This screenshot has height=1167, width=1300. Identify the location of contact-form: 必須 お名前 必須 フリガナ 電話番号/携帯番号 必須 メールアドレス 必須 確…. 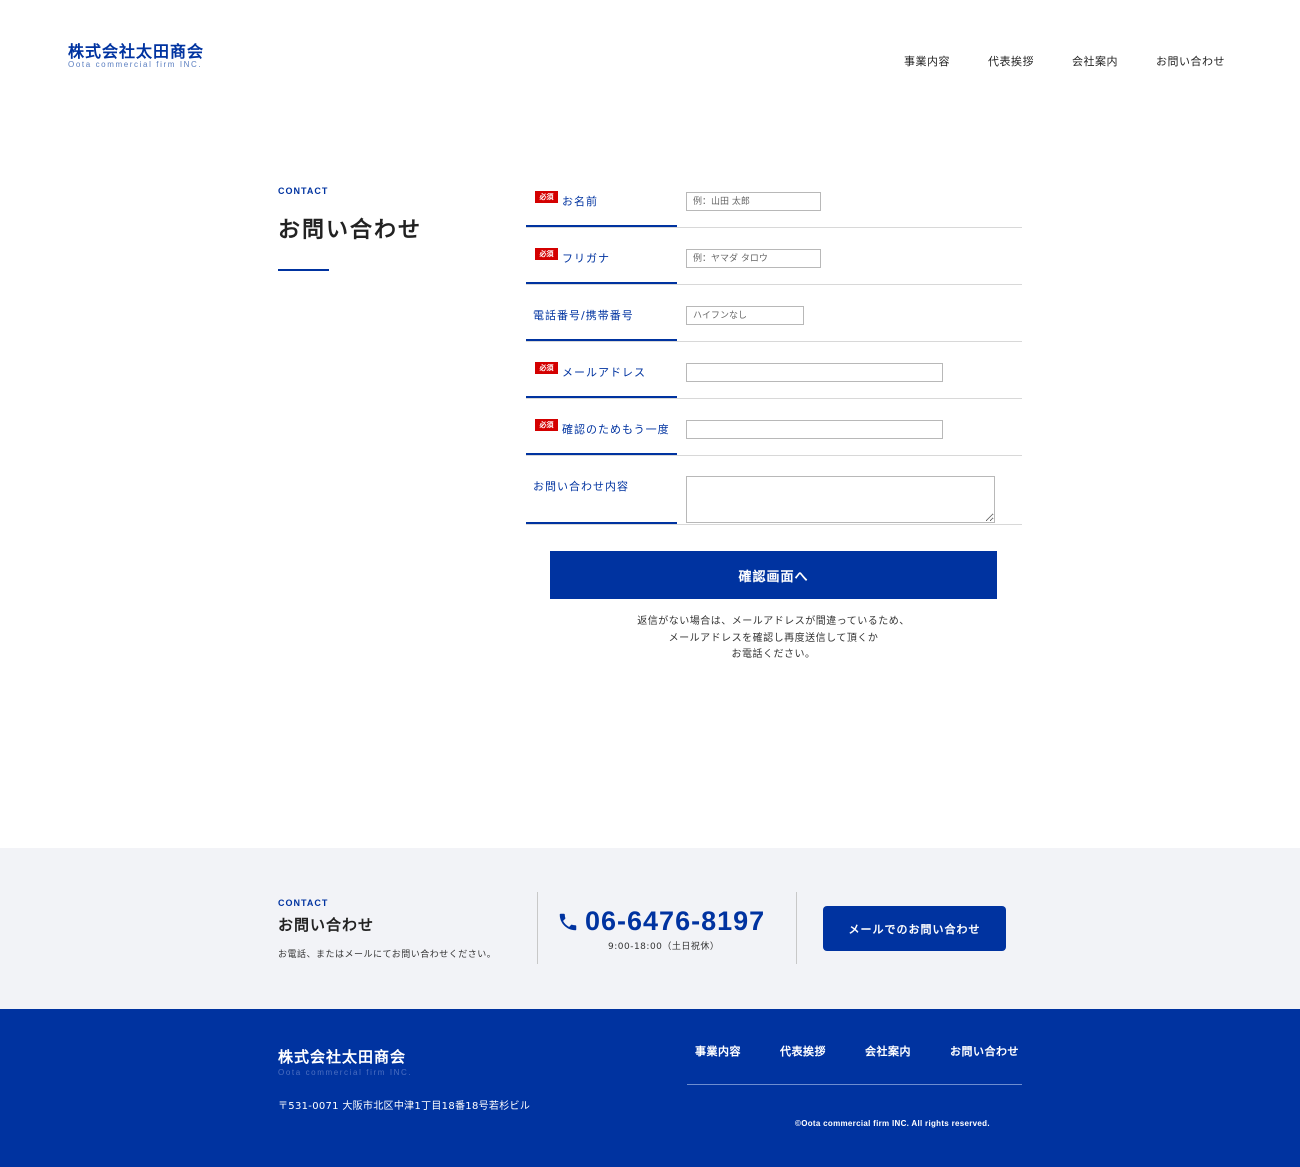
(774, 348).